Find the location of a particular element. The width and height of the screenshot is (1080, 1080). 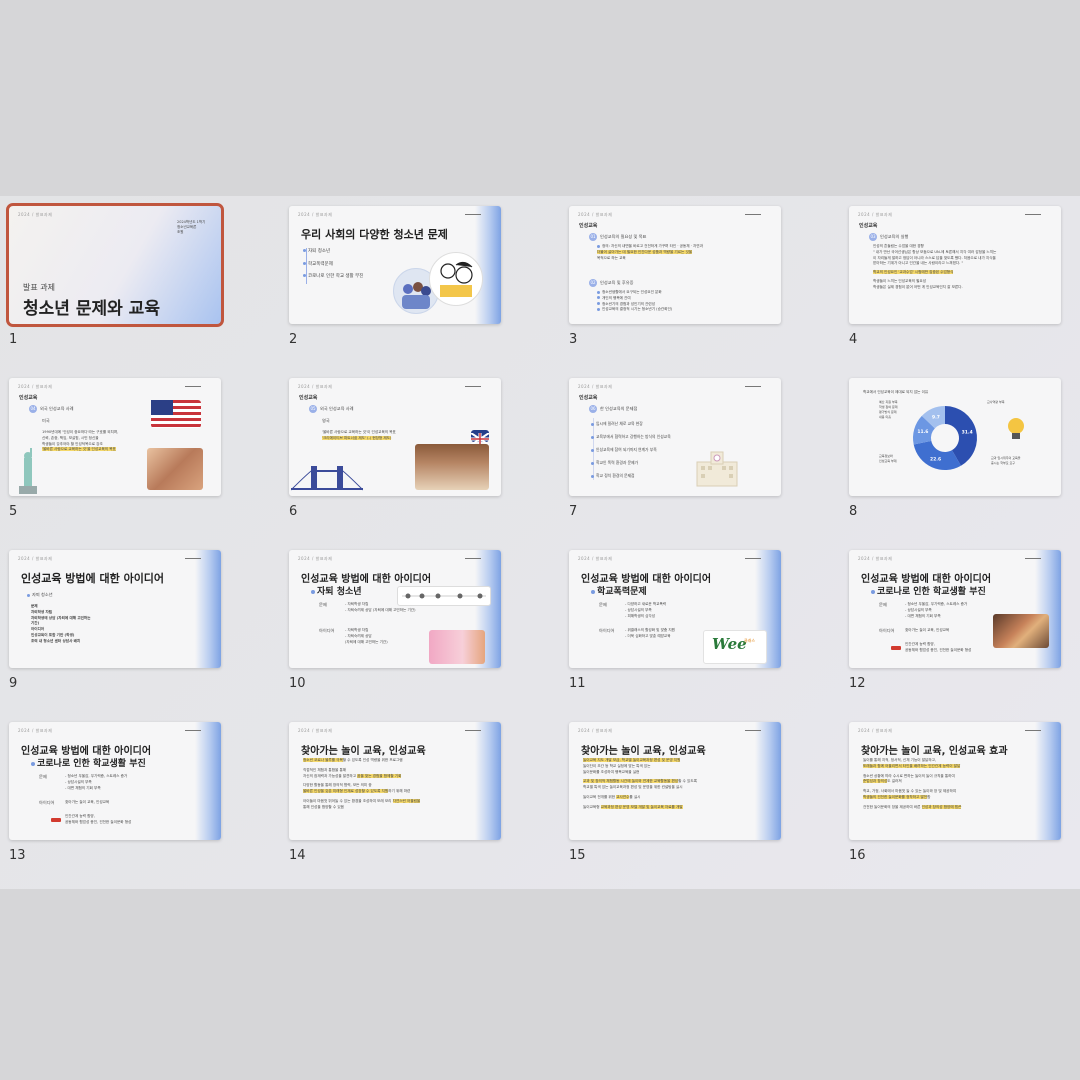

slide-number-9: 9 is located at coordinates (13, 683).